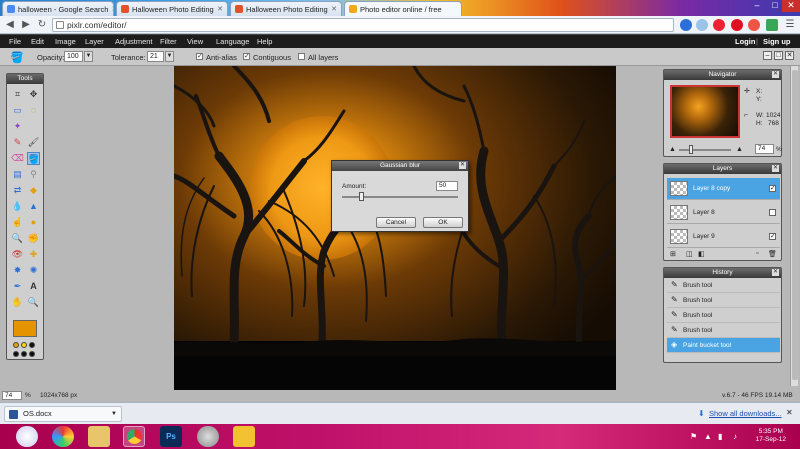 The image size is (800, 449). Describe the element at coordinates (33, 110) in the screenshot. I see `lasso-tool-icon: ◌` at that location.